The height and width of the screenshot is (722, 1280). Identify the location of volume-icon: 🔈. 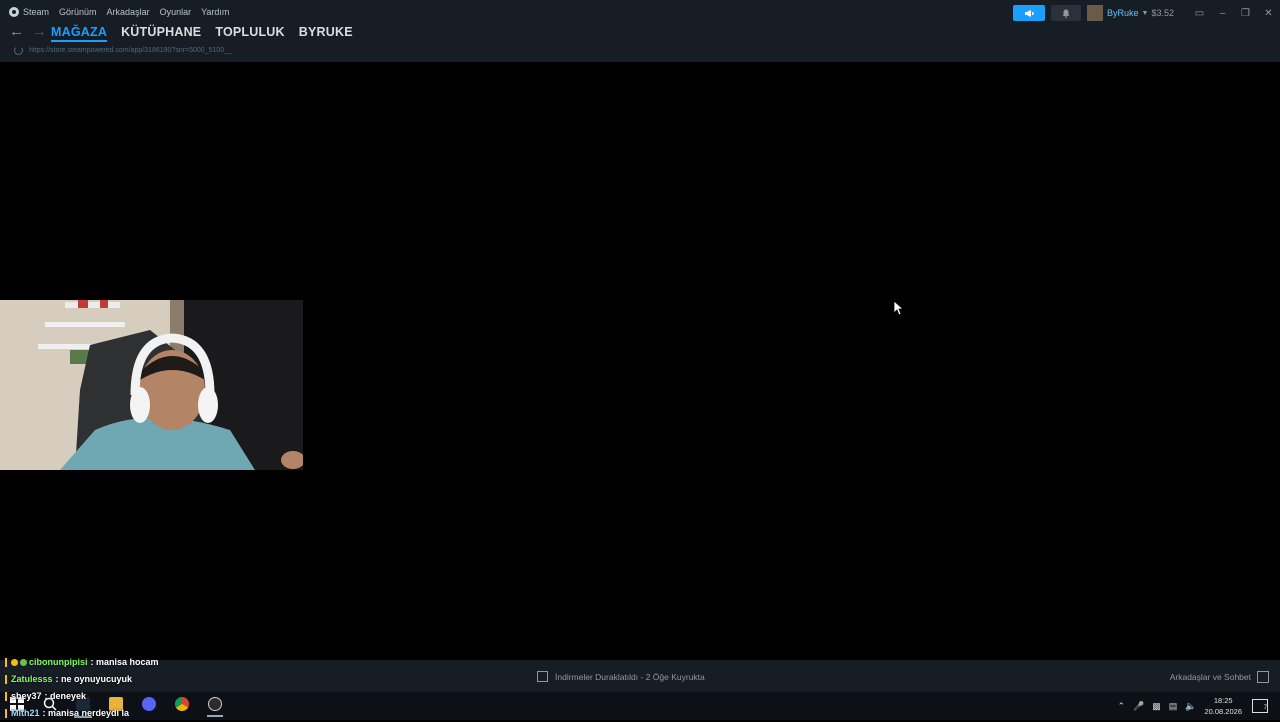
(1190, 706).